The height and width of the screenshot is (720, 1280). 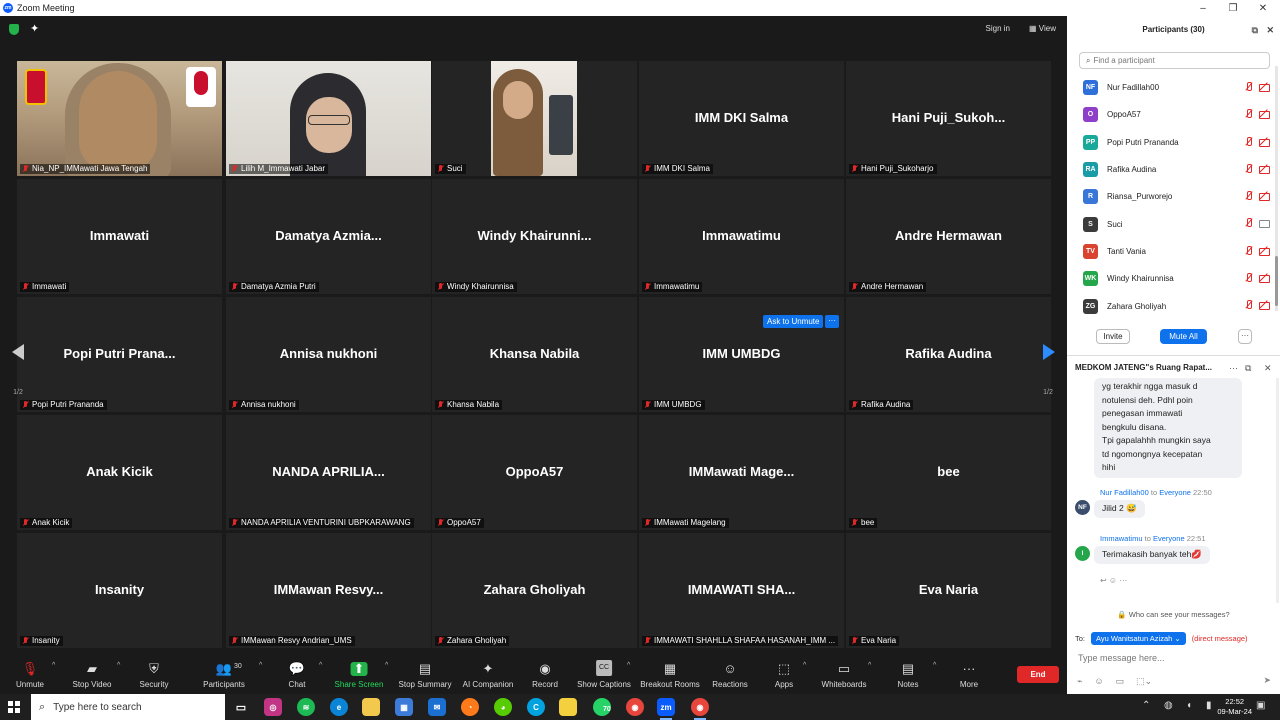 I want to click on spotify-icon: ≋, so click(x=306, y=707).